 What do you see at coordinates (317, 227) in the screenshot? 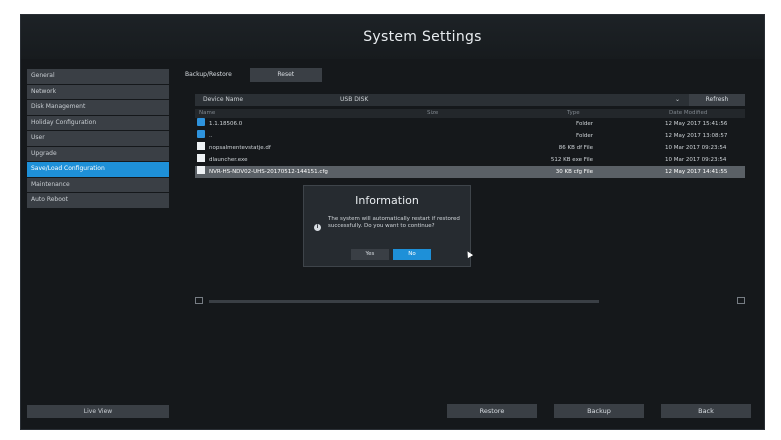
I see `info-icon: i` at bounding box center [317, 227].